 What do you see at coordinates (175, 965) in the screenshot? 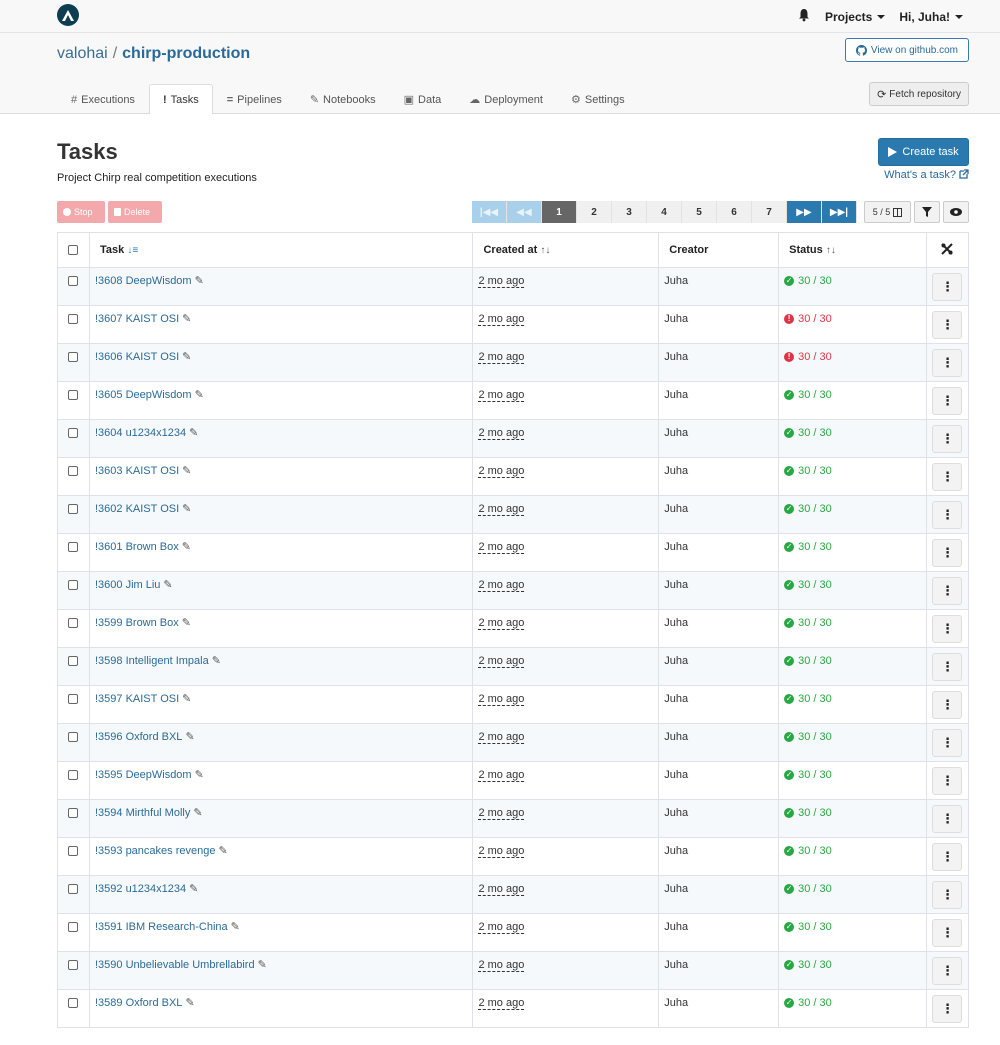
I see `task-link: !3590 Unbelievable Umbrellabird` at bounding box center [175, 965].